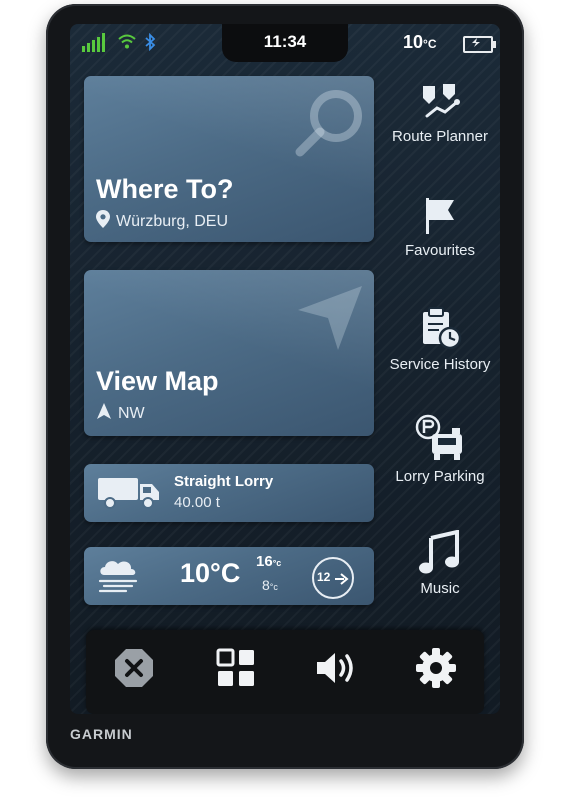 The height and width of the screenshot is (806, 570). What do you see at coordinates (440, 216) in the screenshot?
I see `flag-icon` at bounding box center [440, 216].